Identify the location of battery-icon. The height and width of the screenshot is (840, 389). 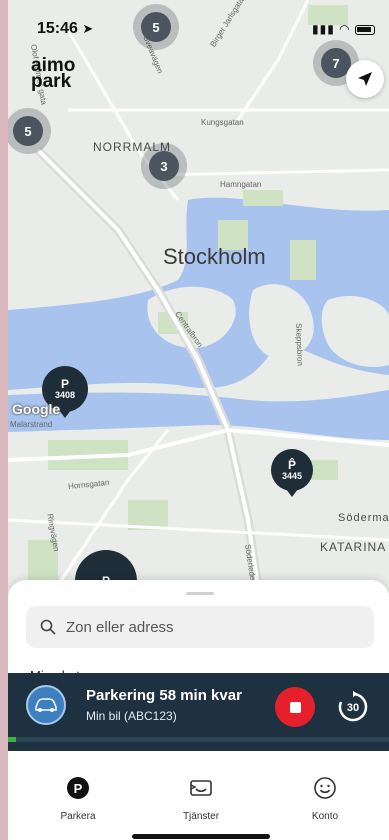
(365, 29).